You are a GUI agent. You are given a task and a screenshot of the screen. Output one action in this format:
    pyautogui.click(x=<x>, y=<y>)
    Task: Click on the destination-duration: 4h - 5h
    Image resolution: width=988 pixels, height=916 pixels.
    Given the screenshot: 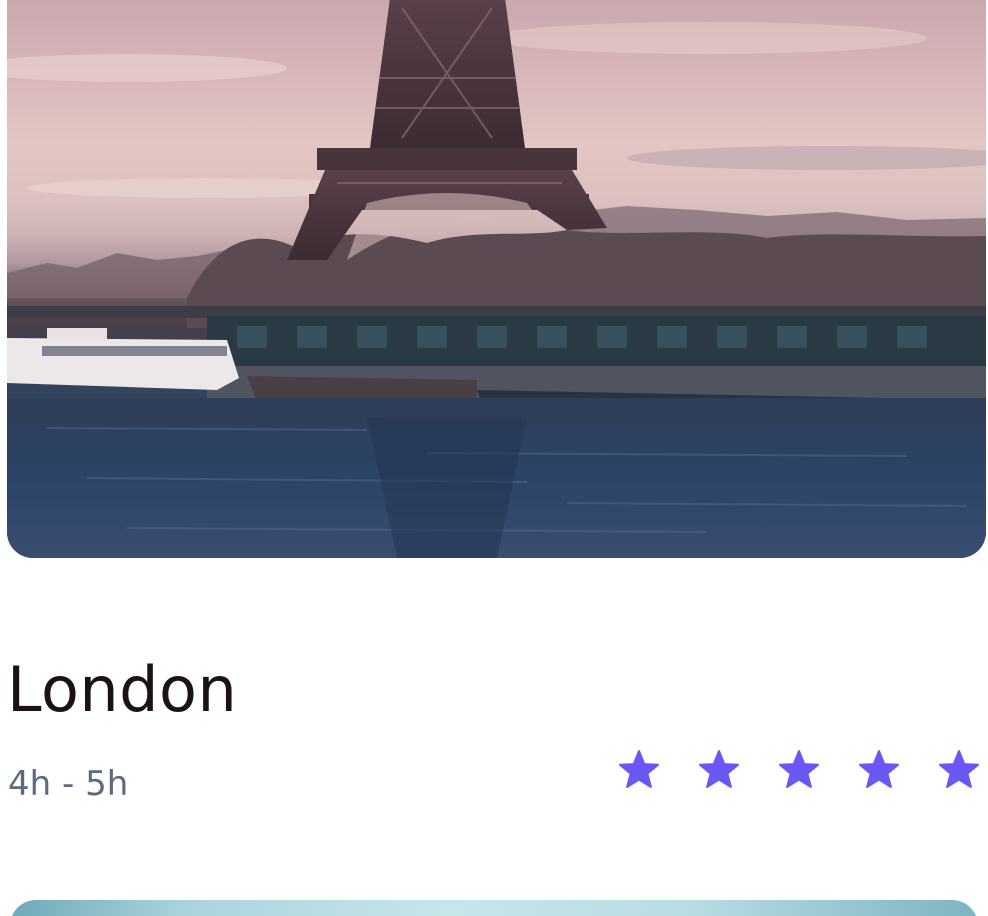 What is the action you would take?
    pyautogui.click(x=68, y=784)
    